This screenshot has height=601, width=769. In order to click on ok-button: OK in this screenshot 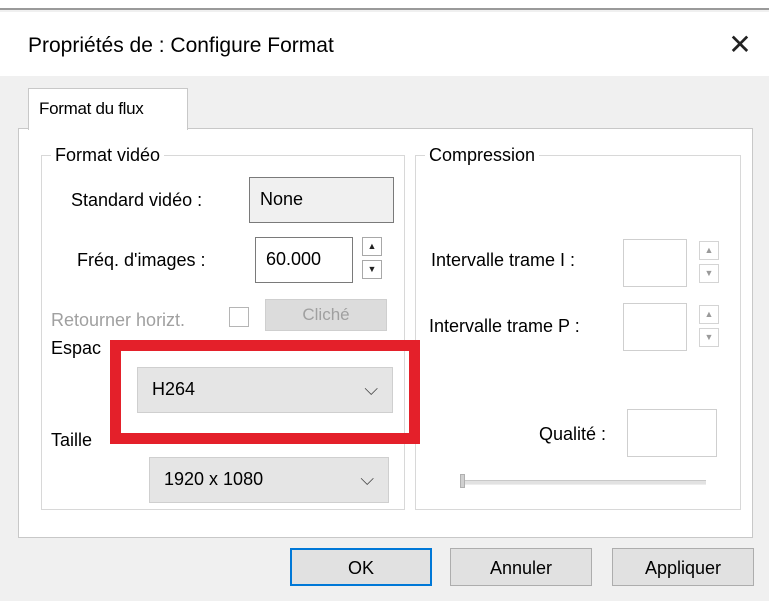, I will do `click(361, 567)`.